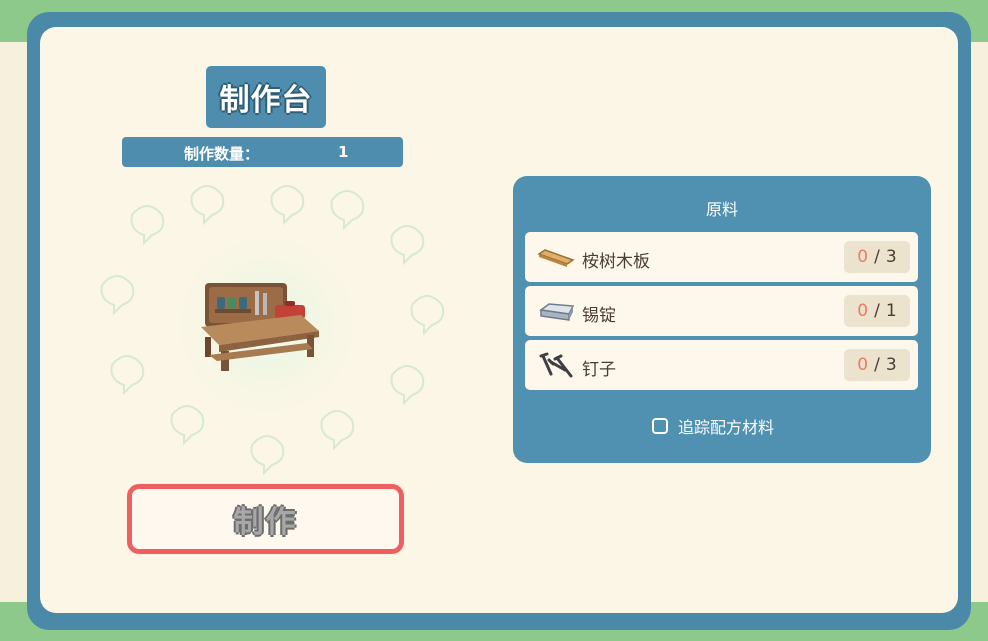 The image size is (988, 641). Describe the element at coordinates (721, 311) in the screenshot. I see `material-row-tin-ingot: 锡锭 0 / 1` at that location.